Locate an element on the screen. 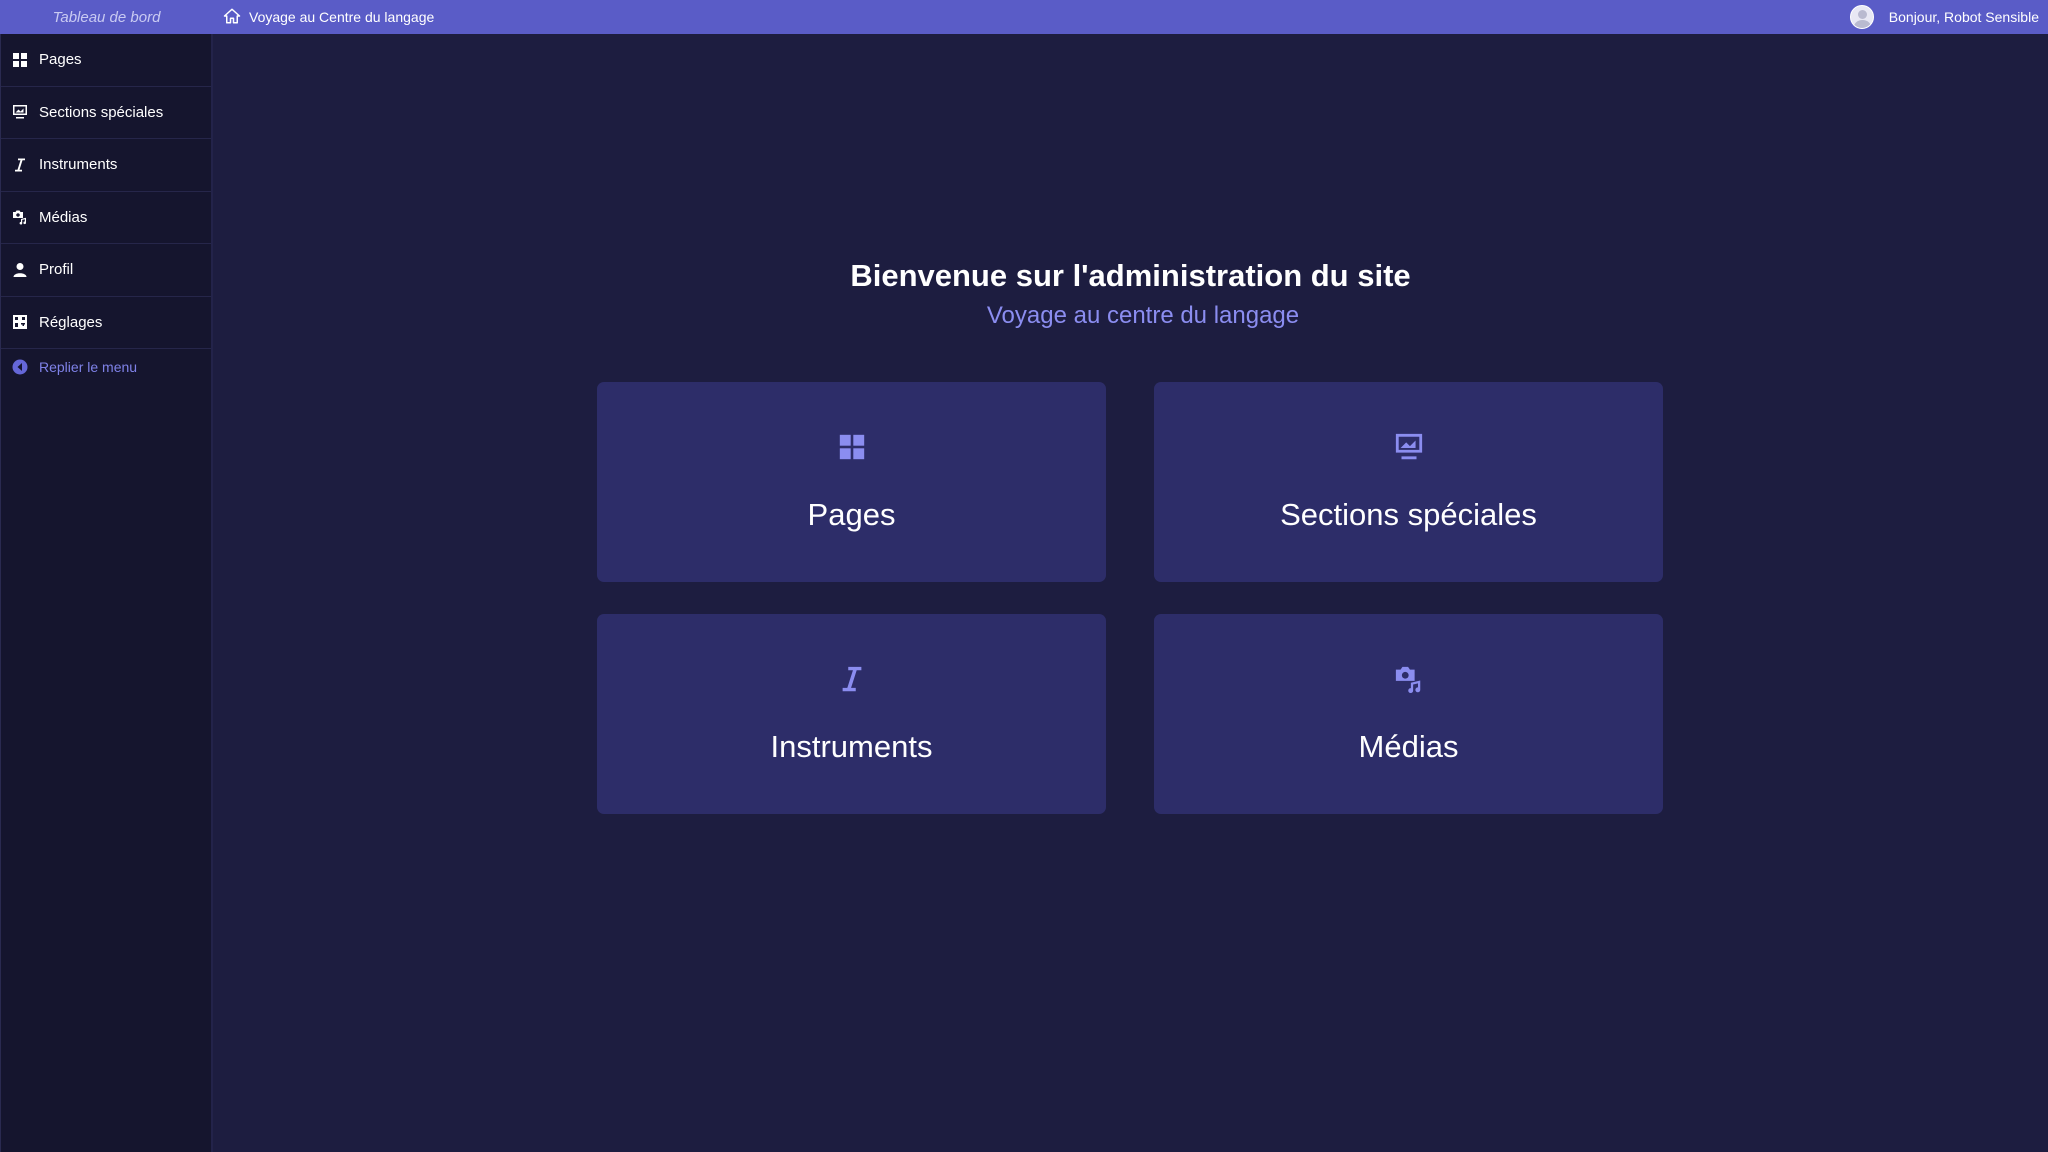 The width and height of the screenshot is (2048, 1152). sidebar-item-label: Réglages is located at coordinates (71, 322).